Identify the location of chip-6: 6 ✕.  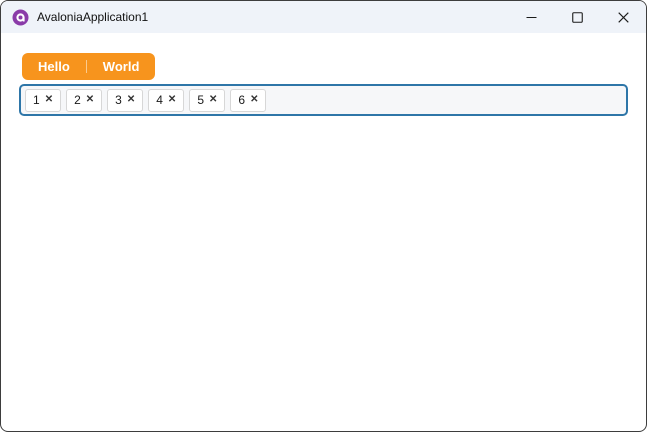
(248, 100).